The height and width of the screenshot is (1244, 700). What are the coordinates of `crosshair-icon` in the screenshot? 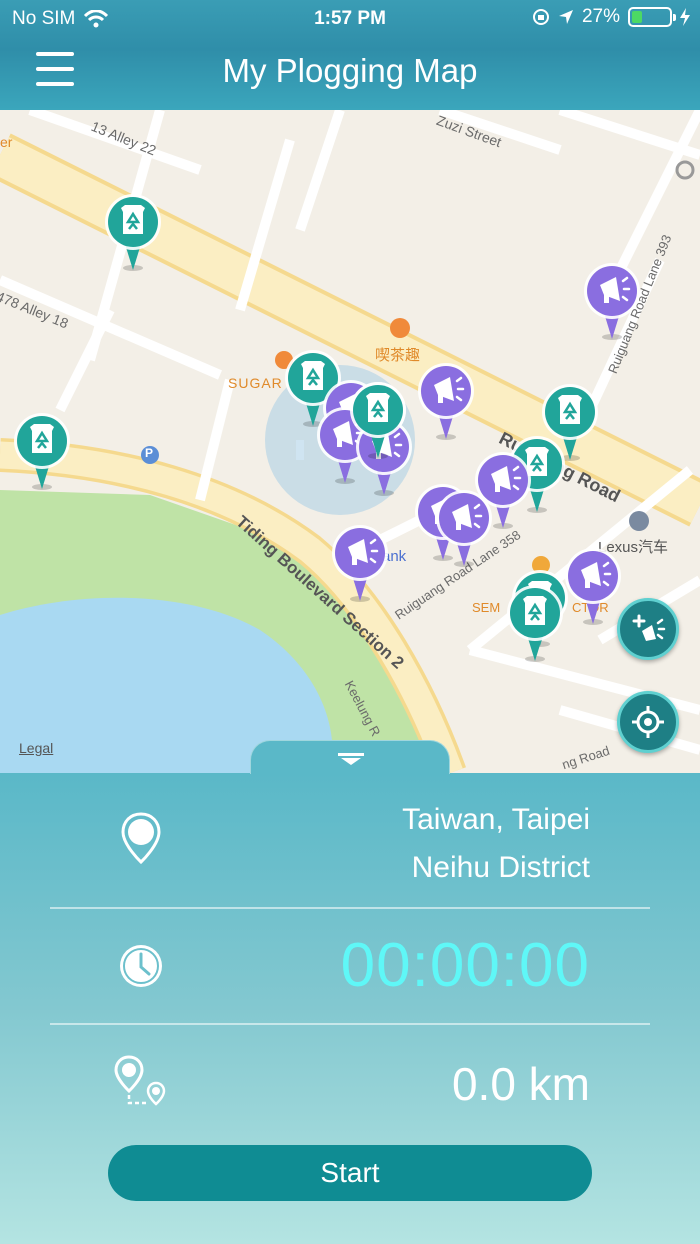 It's located at (648, 722).